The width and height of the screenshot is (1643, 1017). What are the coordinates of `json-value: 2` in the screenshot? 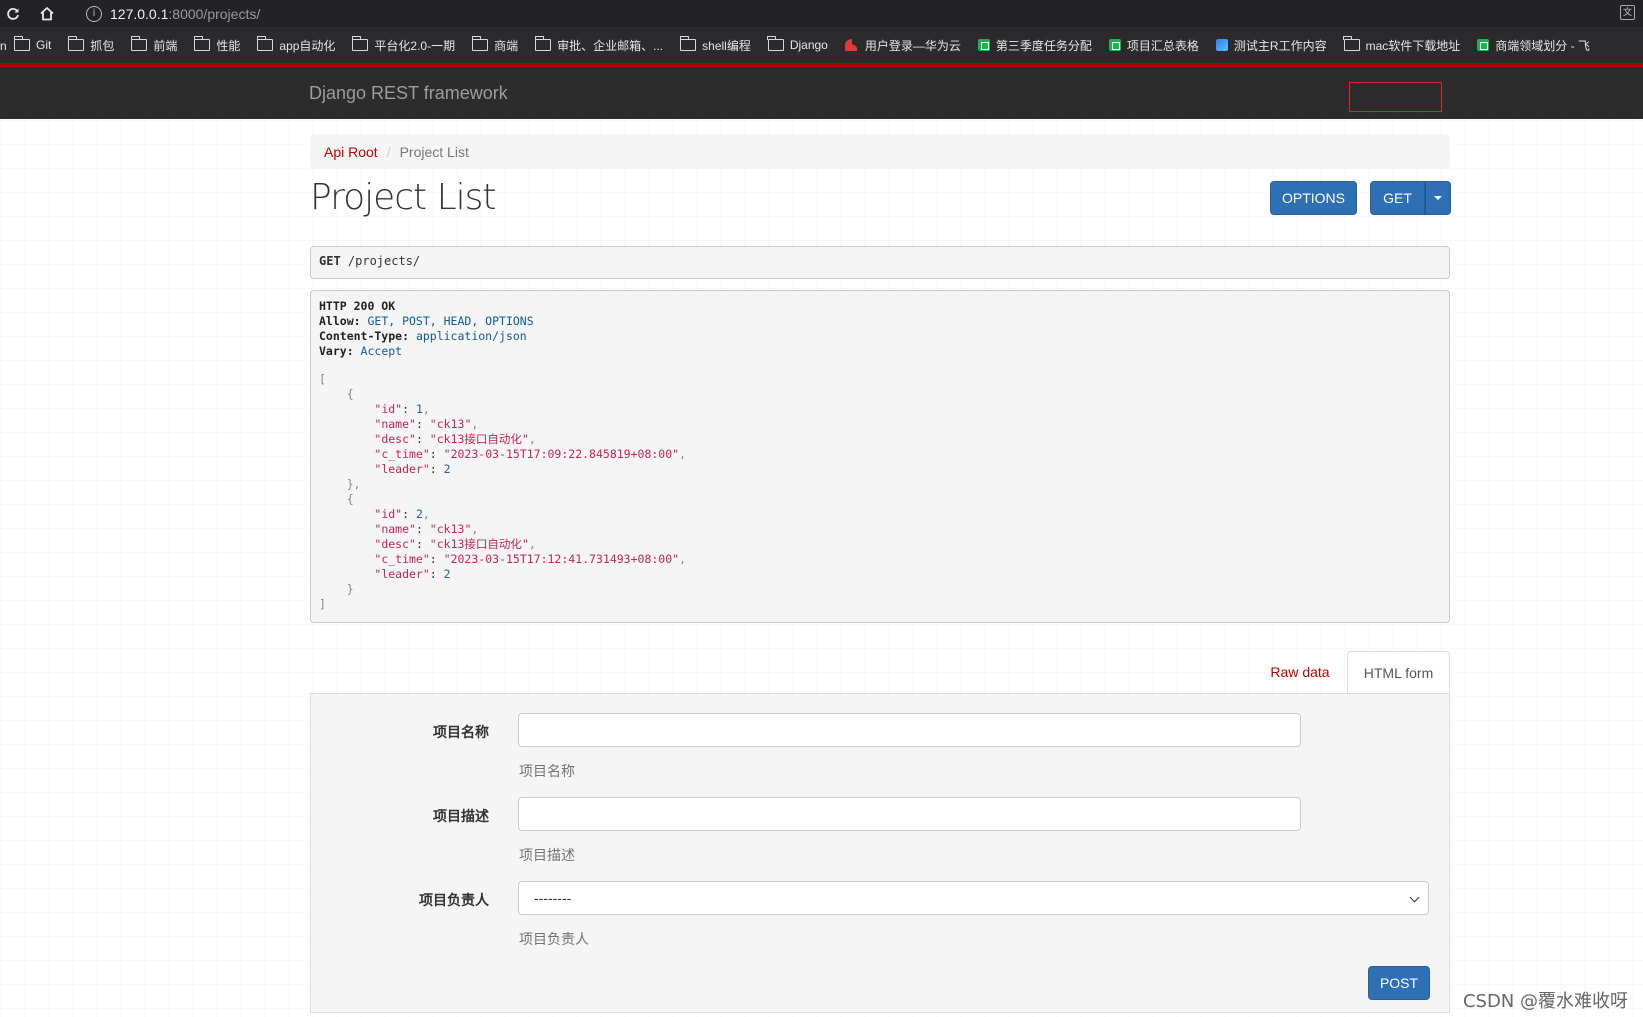 It's located at (447, 469).